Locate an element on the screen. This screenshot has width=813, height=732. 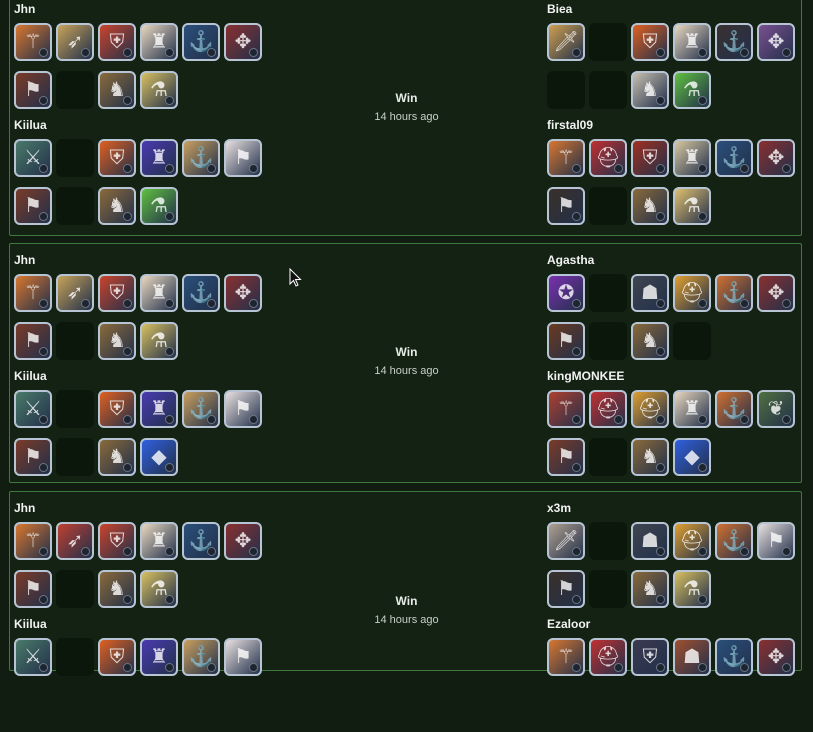
item-slot: ✪ is located at coordinates (566, 293).